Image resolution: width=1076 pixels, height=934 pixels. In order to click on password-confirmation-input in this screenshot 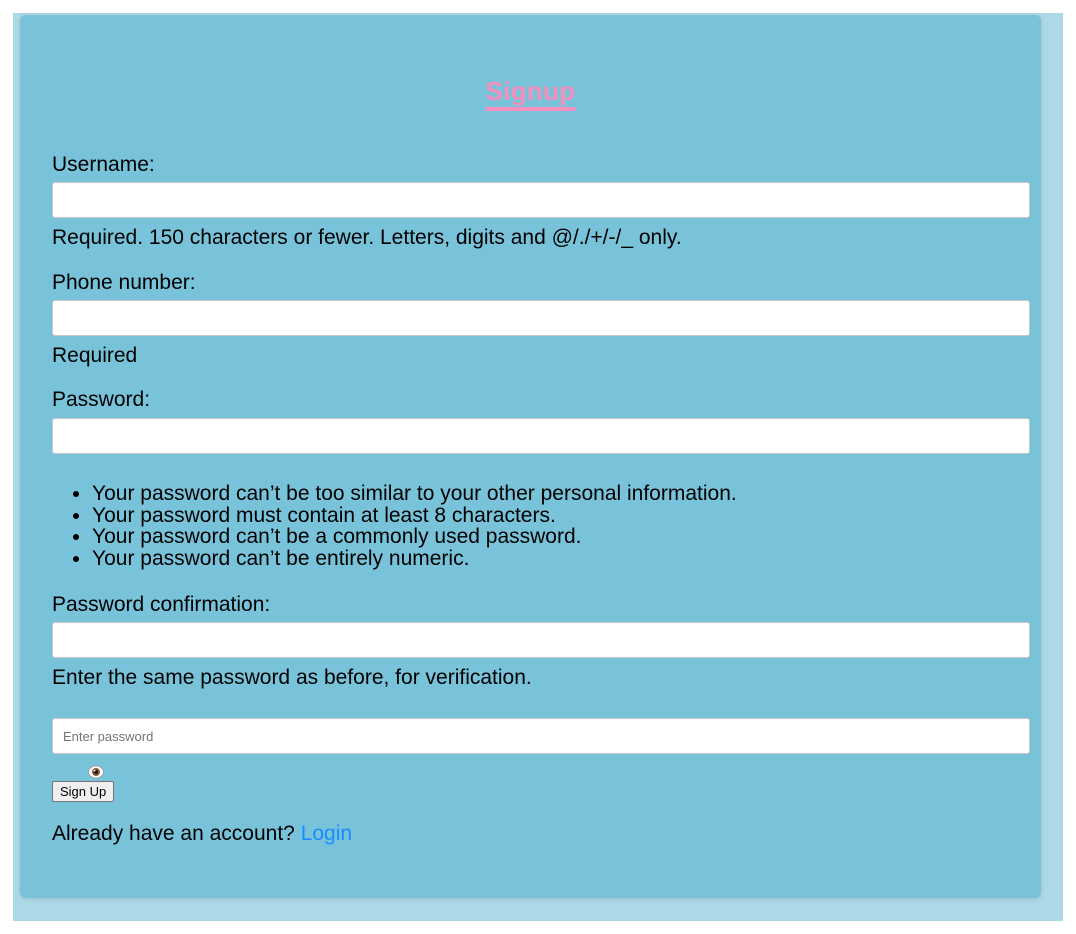, I will do `click(541, 640)`.